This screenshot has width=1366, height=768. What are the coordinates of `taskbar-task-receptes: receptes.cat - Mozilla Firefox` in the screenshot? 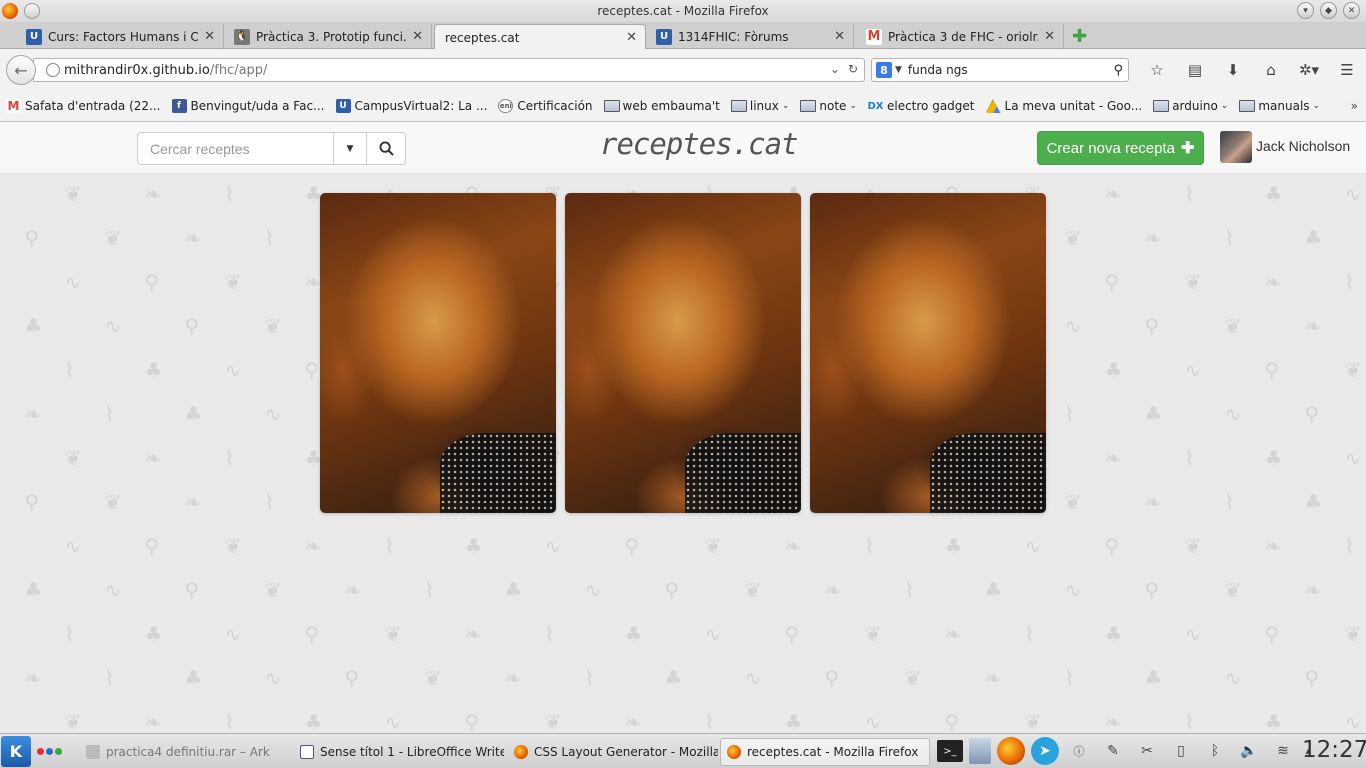 It's located at (825, 752).